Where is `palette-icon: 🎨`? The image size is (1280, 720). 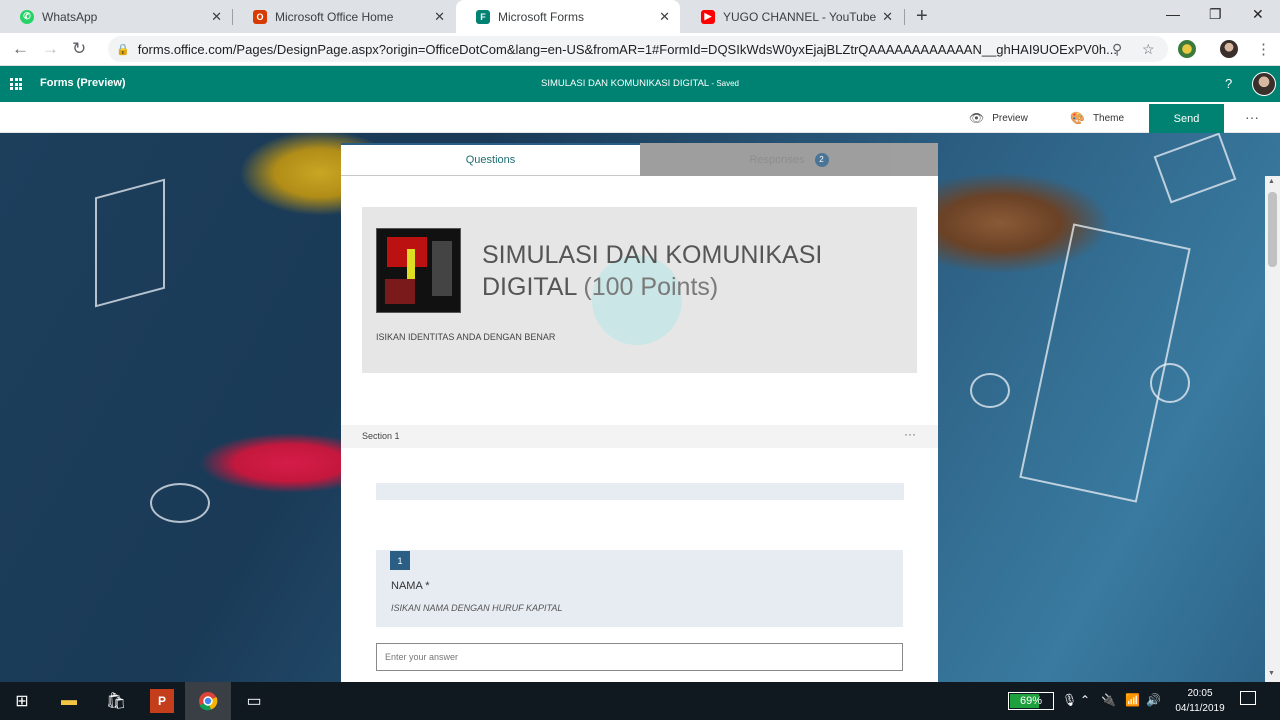 palette-icon: 🎨 is located at coordinates (1077, 118).